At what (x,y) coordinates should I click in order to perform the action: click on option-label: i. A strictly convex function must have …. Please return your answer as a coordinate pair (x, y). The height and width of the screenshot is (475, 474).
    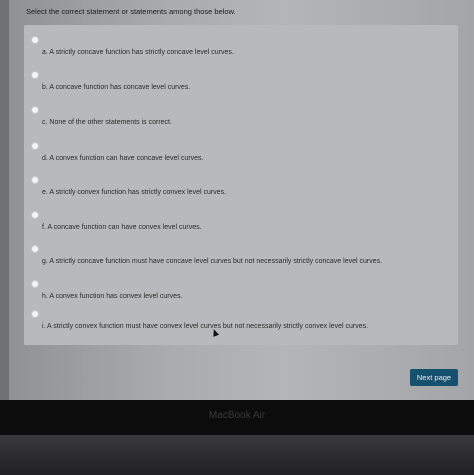
    Looking at the image, I should click on (205, 326).